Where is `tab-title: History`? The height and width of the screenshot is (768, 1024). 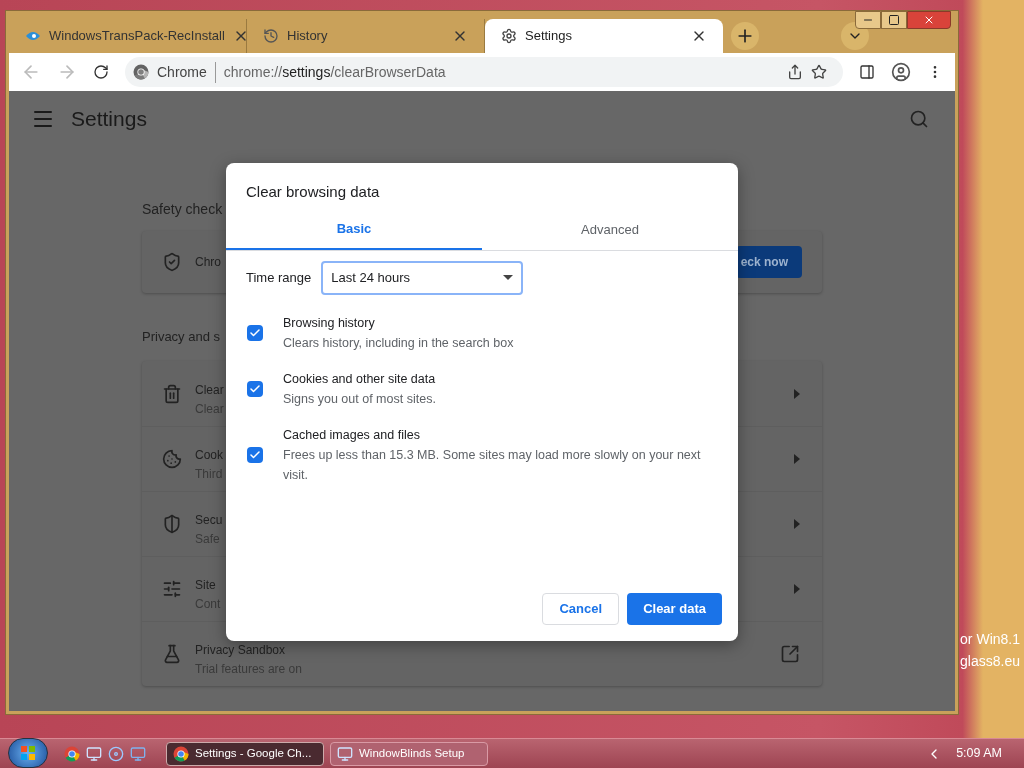
tab-title: History is located at coordinates (308, 36).